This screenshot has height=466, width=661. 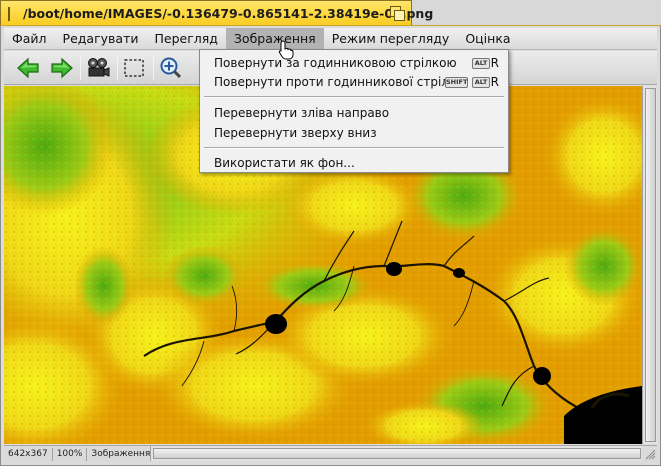 What do you see at coordinates (70, 454) in the screenshot?
I see `status-zoom: 100%` at bounding box center [70, 454].